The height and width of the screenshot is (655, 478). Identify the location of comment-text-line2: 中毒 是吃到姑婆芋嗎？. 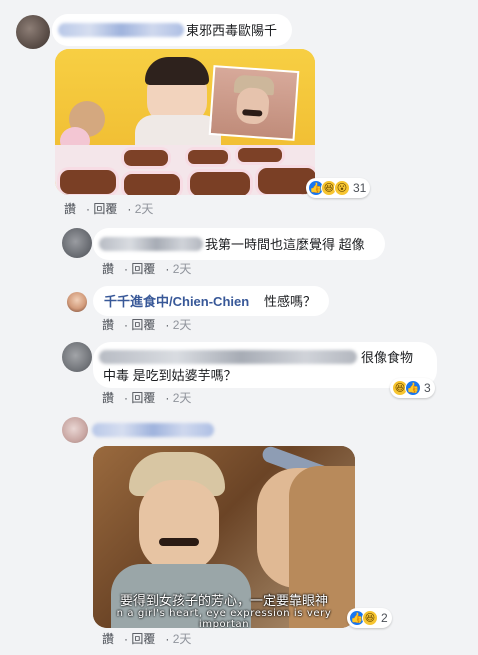
(170, 375).